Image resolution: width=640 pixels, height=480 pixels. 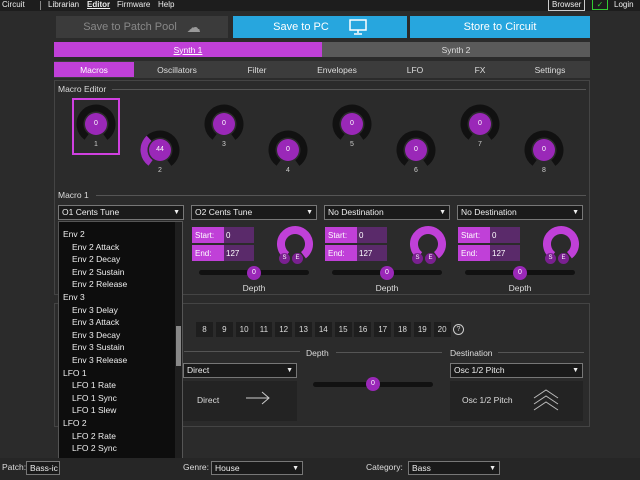 What do you see at coordinates (480, 69) in the screenshot?
I see `tab-fx: FX` at bounding box center [480, 69].